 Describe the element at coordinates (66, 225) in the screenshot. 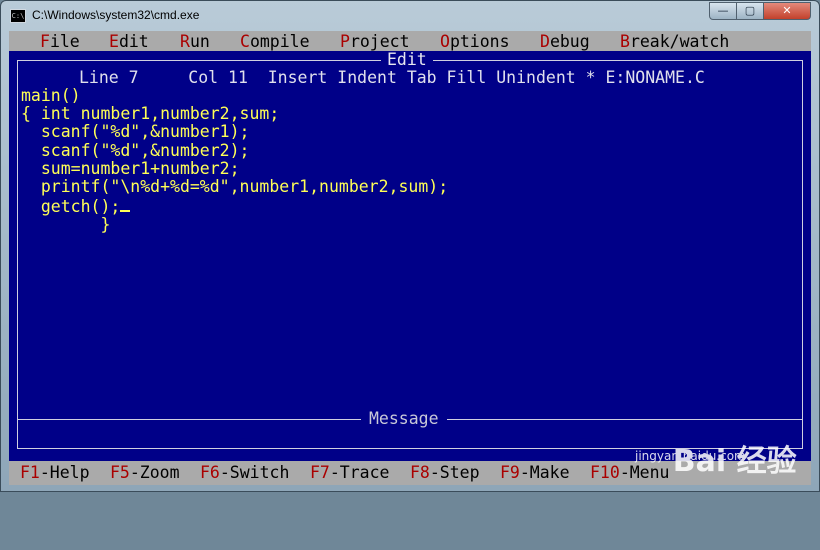

I see `code-line: }` at that location.